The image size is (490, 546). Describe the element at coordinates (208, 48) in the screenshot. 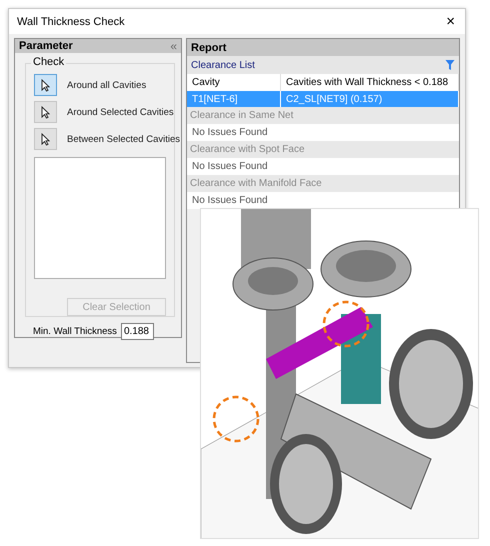

I see `panel-title: Report` at that location.